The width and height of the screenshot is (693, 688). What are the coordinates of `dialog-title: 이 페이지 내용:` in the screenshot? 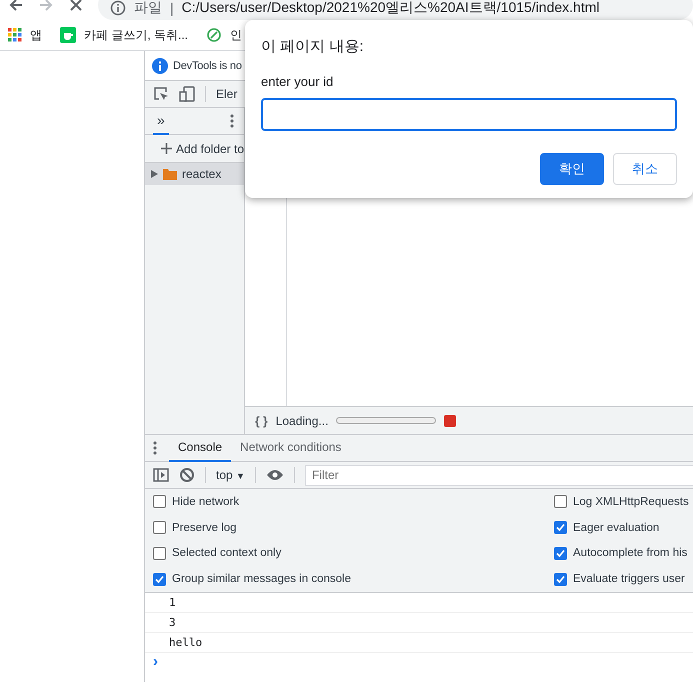 It's located at (313, 46).